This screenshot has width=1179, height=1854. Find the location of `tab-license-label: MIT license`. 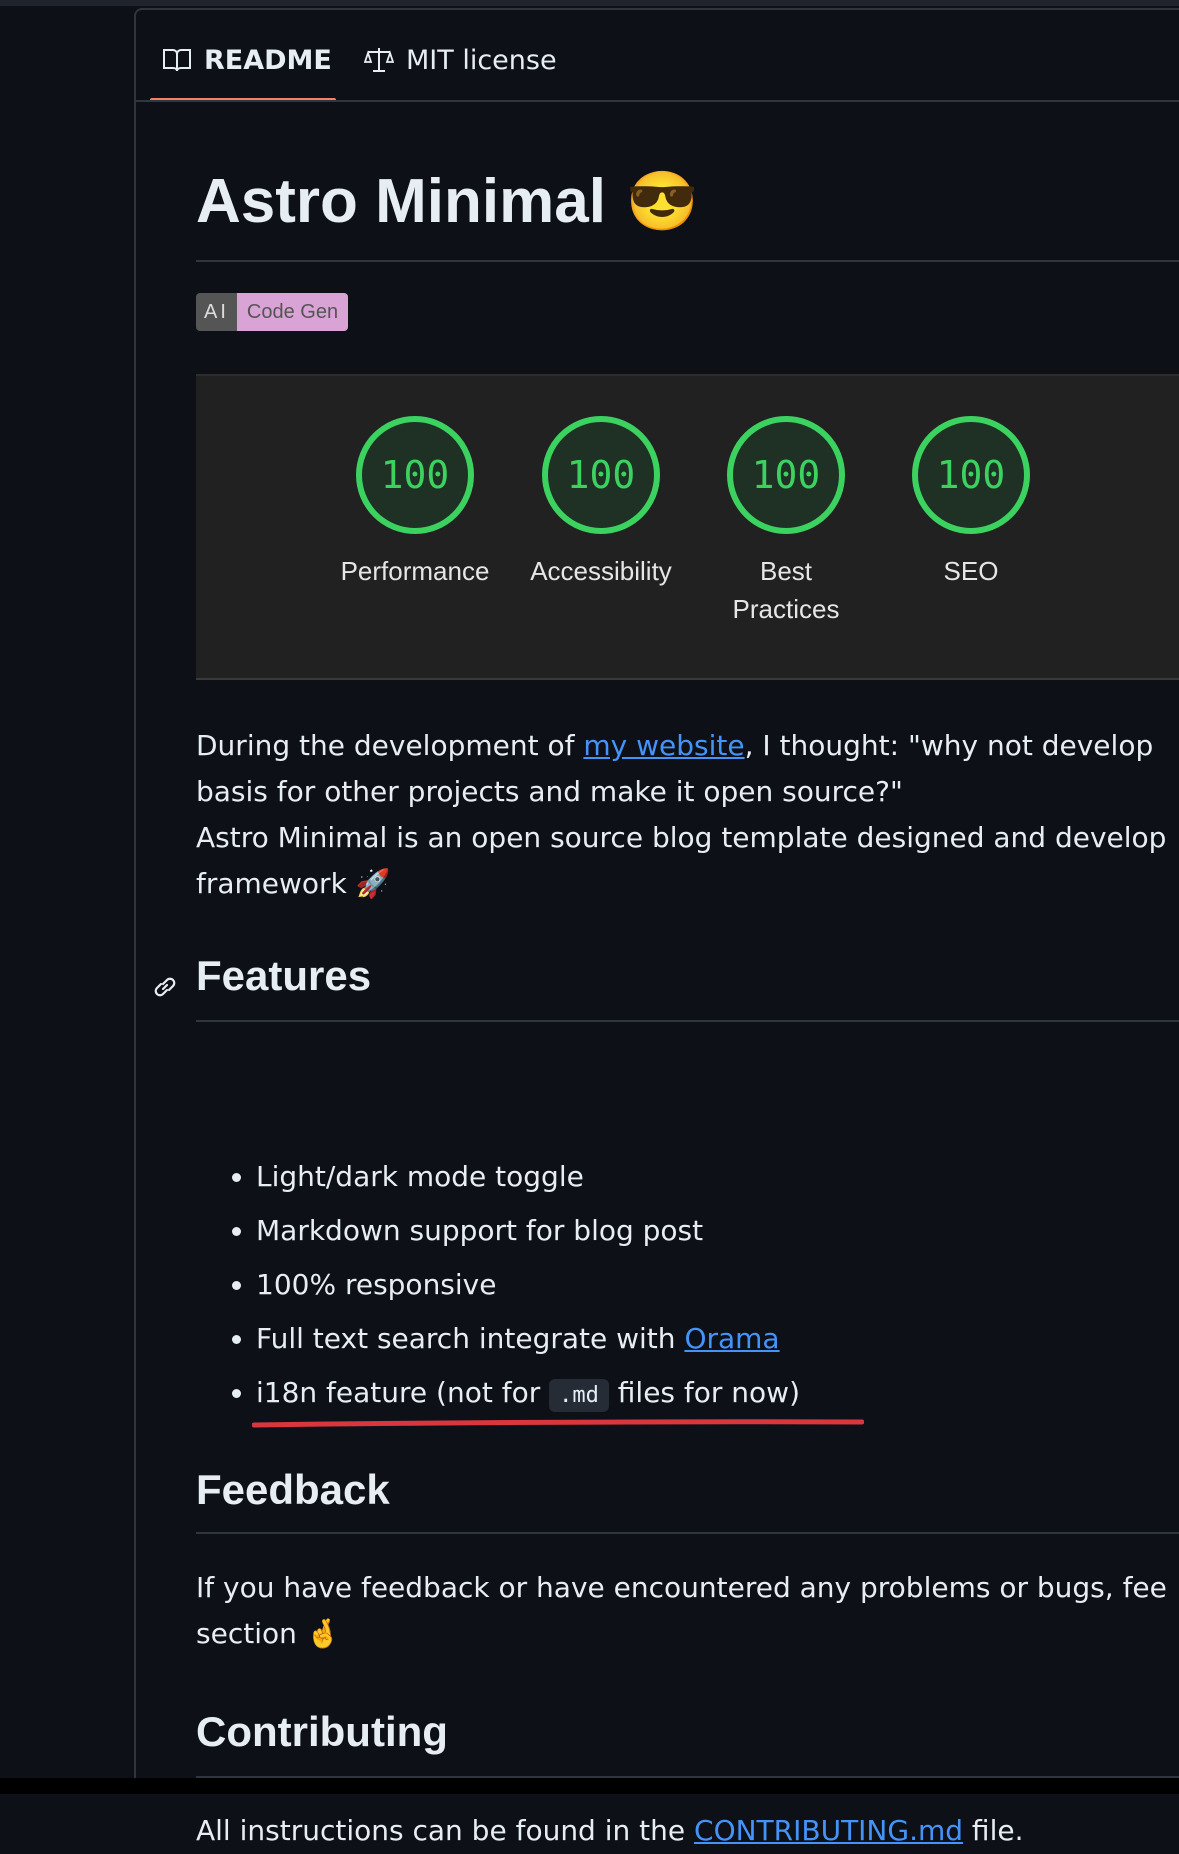

tab-license-label: MIT license is located at coordinates (481, 60).